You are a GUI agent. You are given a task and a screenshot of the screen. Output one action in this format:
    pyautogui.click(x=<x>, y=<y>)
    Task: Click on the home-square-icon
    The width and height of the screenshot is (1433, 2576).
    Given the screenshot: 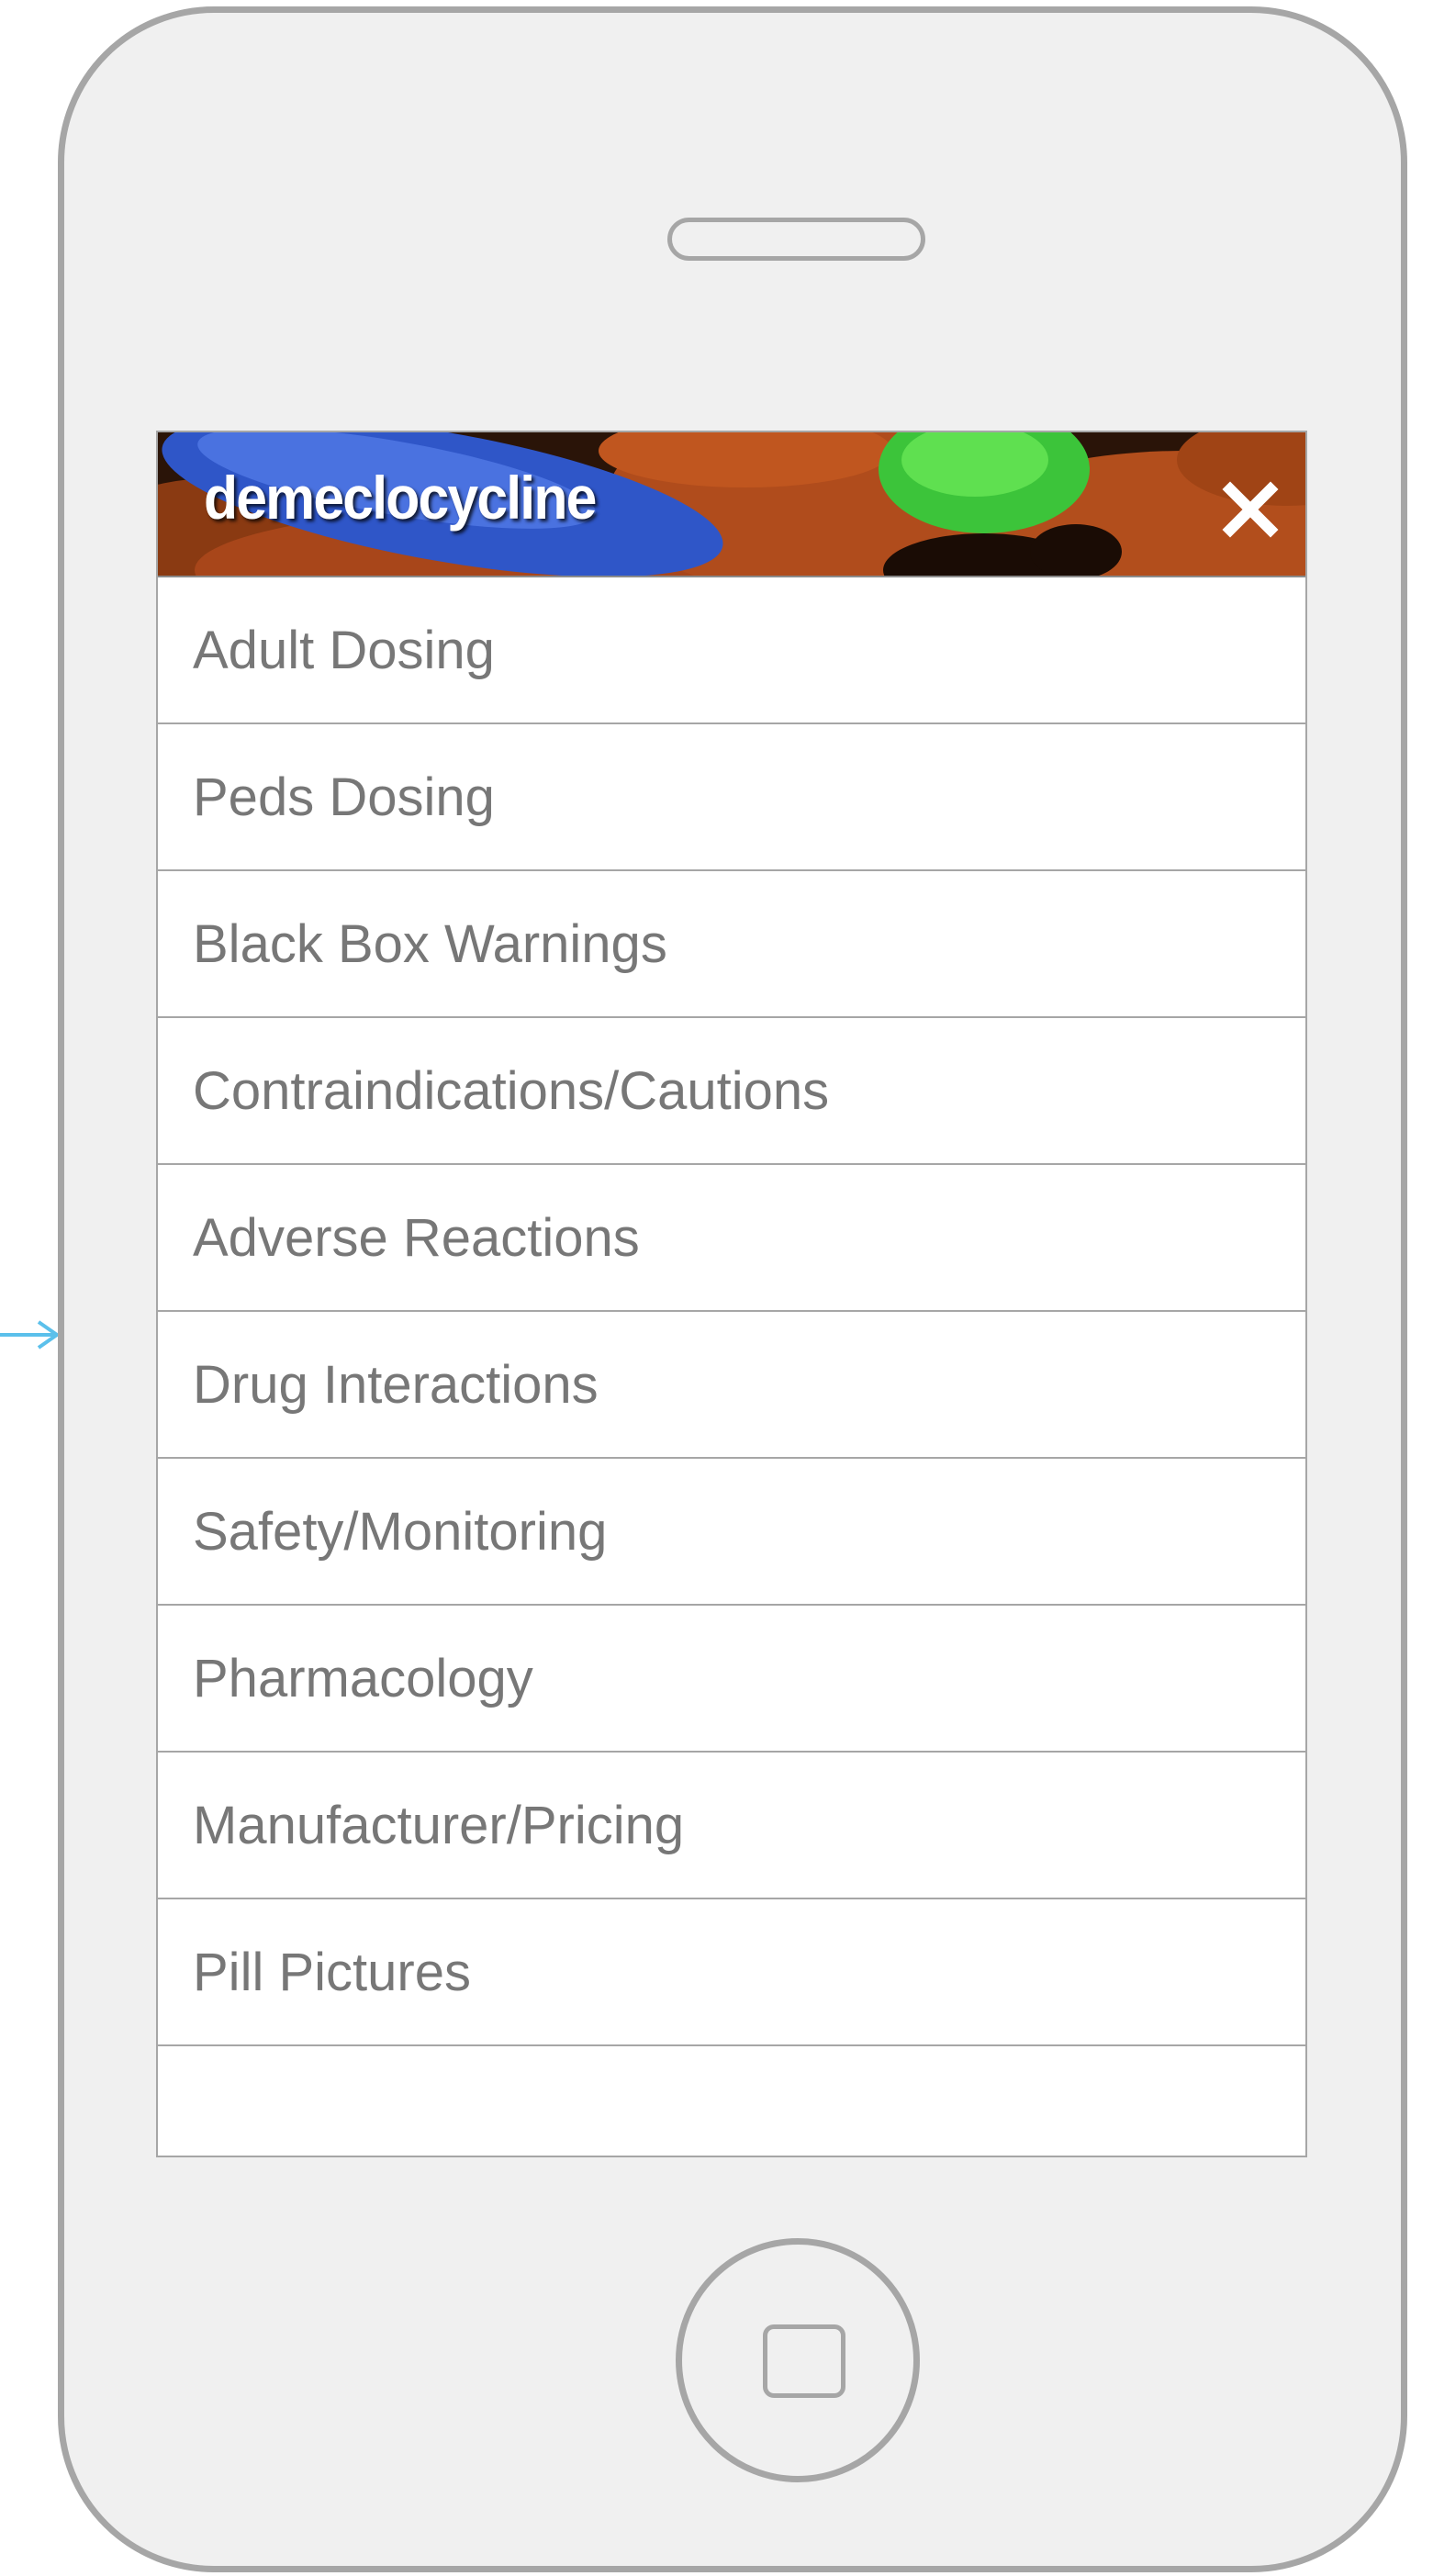 What is the action you would take?
    pyautogui.click(x=804, y=2361)
    